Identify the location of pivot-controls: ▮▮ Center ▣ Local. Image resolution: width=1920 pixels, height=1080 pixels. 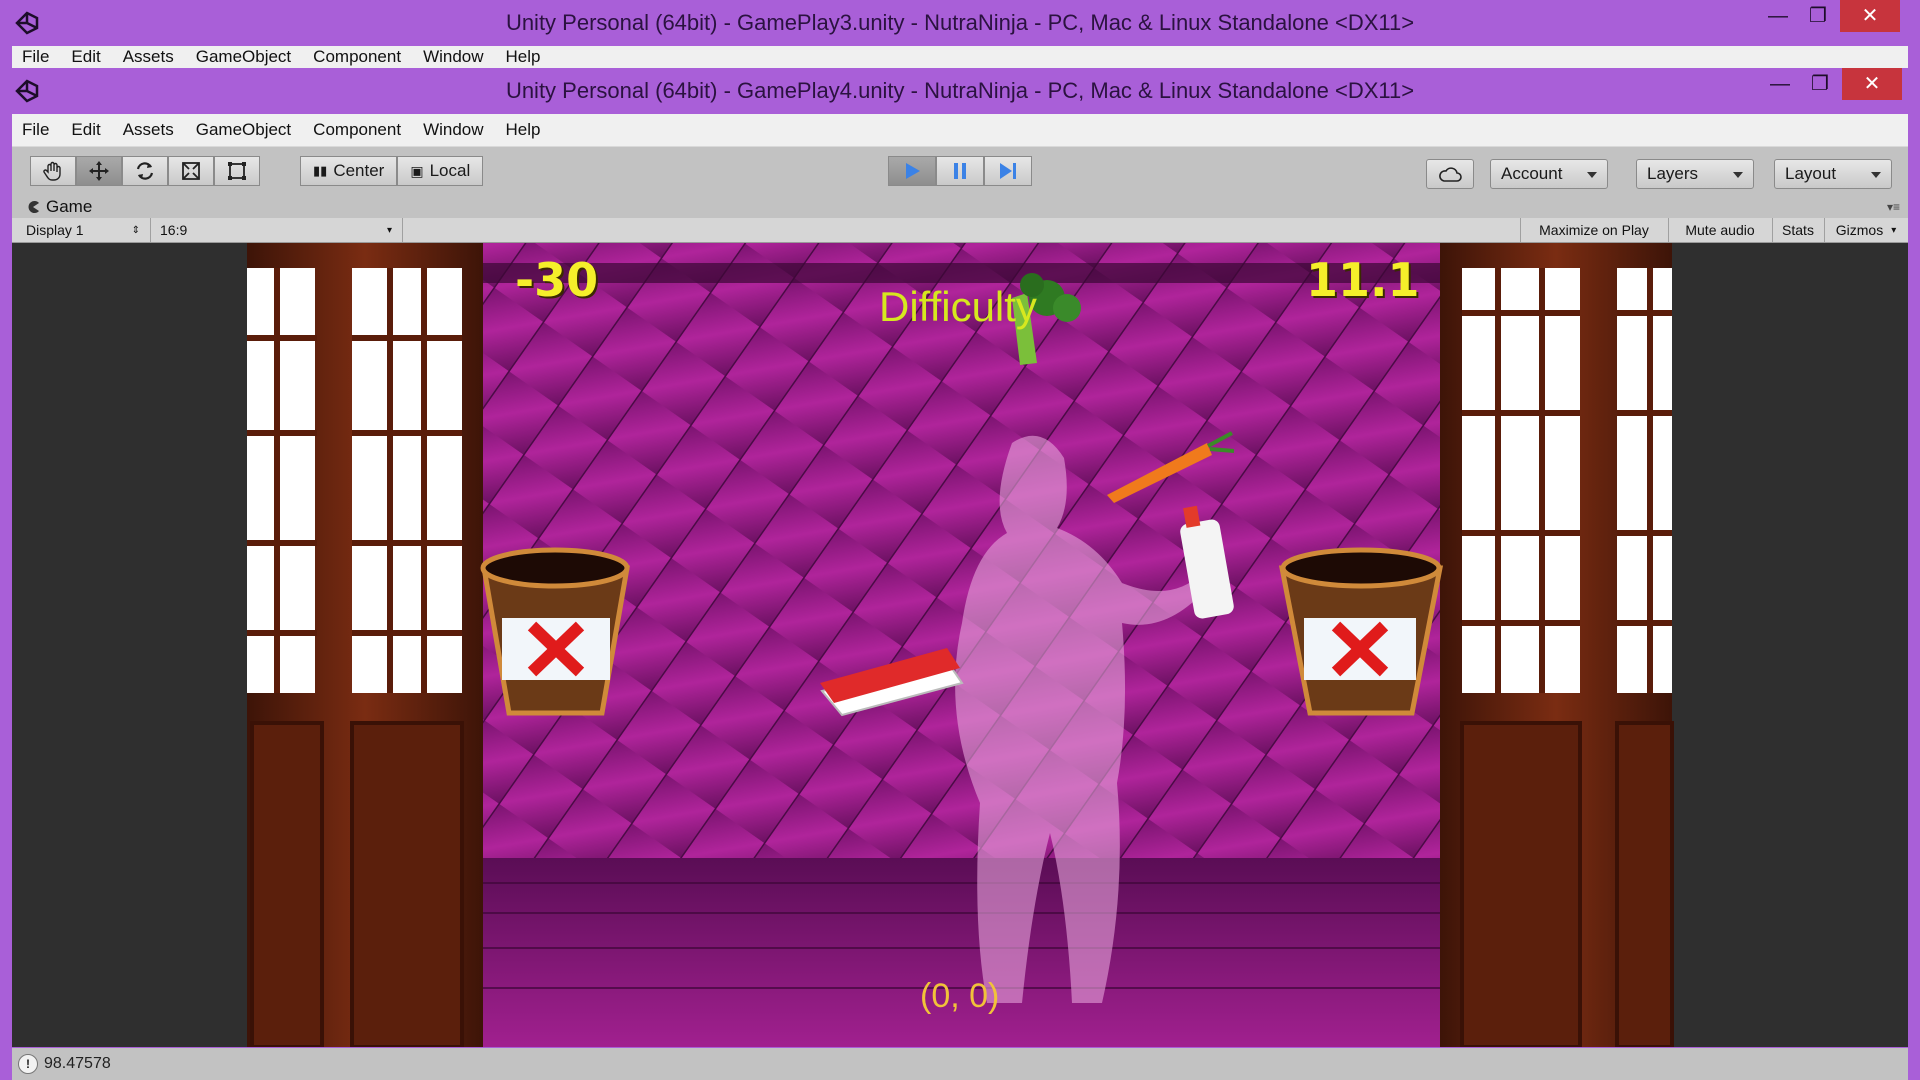
(392, 172).